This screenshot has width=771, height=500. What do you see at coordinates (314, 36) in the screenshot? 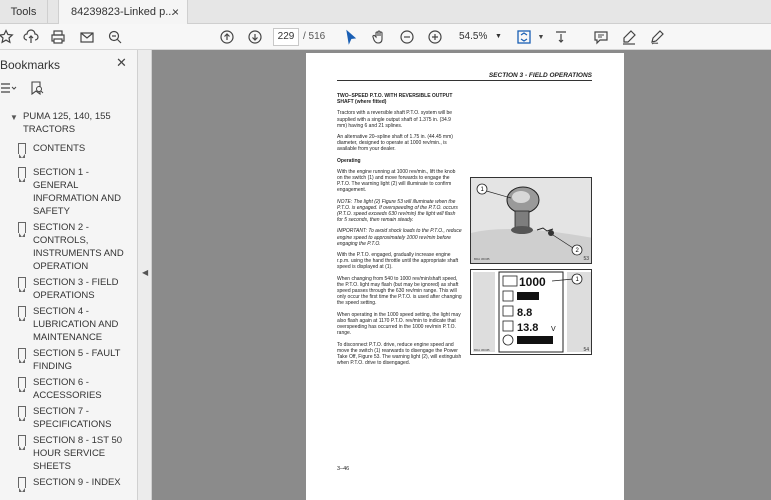
I see `total-pages-label: / 516` at bounding box center [314, 36].